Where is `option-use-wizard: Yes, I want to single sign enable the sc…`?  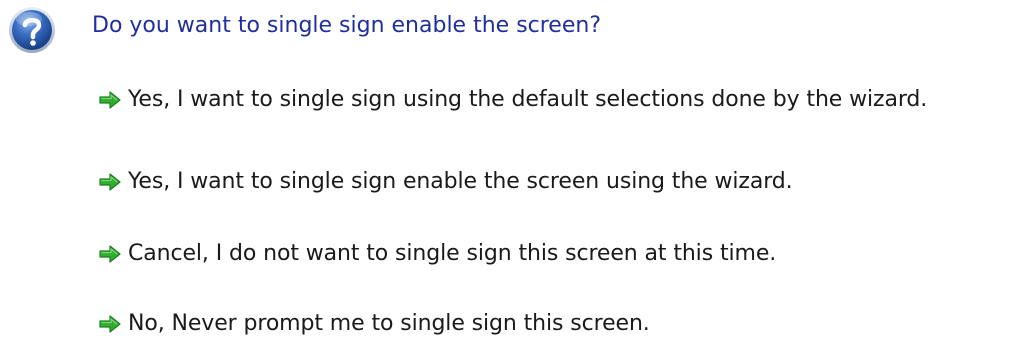 option-use-wizard: Yes, I want to single sign enable the sc… is located at coordinates (445, 182).